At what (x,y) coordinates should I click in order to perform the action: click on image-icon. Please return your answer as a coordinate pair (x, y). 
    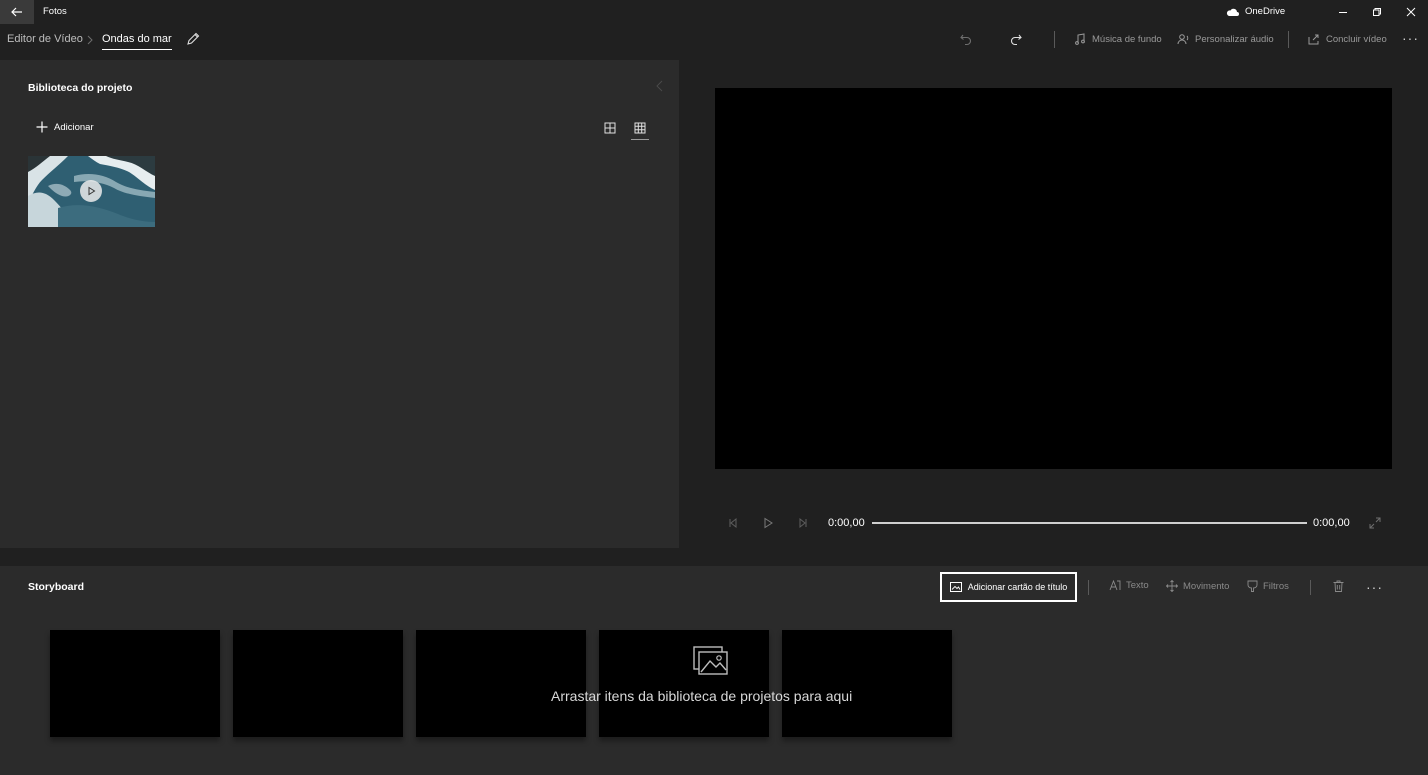
    Looking at the image, I should click on (955, 587).